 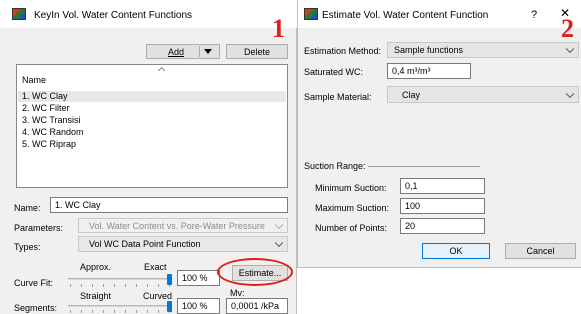 I want to click on saturated-wc-input: 0,4 m³/m³, so click(x=429, y=71).